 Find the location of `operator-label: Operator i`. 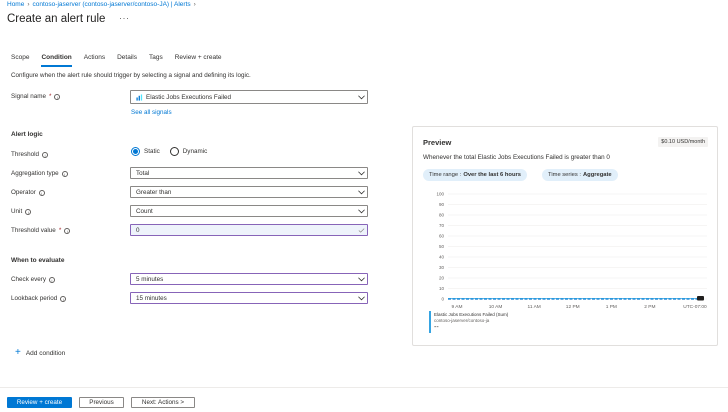

operator-label: Operator i is located at coordinates (28, 192).